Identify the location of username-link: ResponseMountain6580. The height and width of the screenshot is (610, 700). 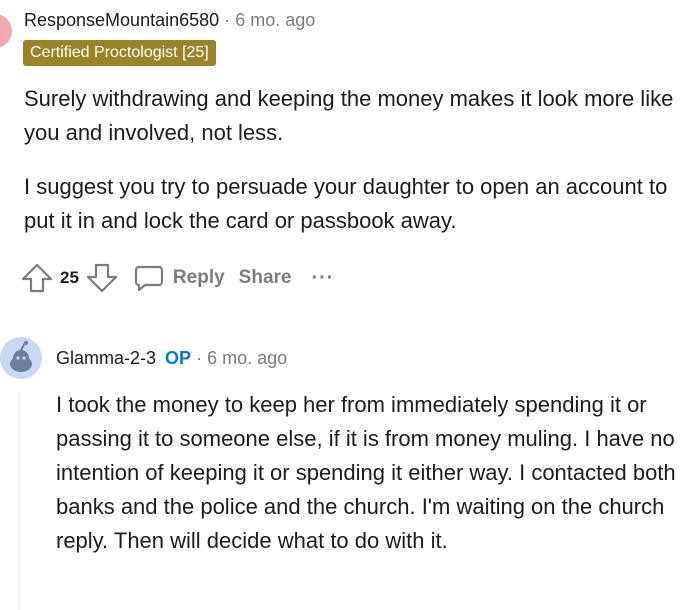
(121, 20).